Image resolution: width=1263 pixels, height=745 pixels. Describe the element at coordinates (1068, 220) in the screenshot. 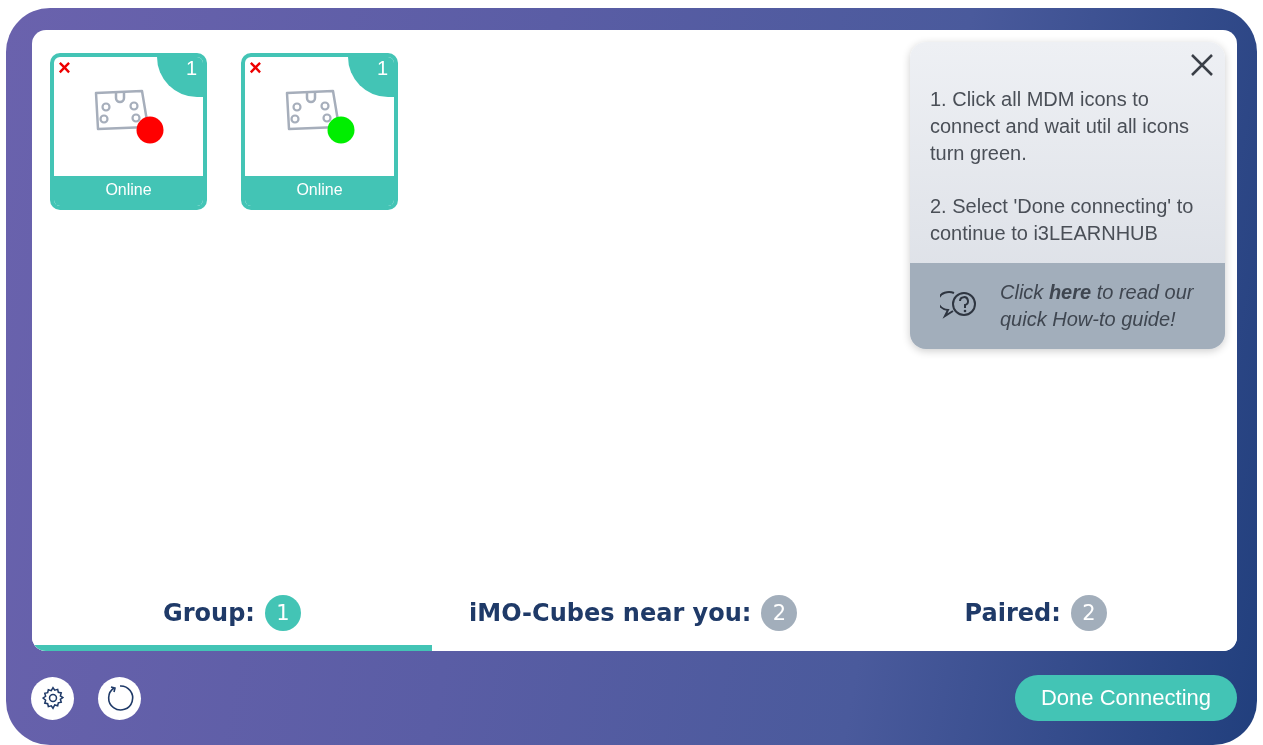

I see `help-step: 2. Select 'Done connecting' to continue to i3LEARNHUB` at that location.